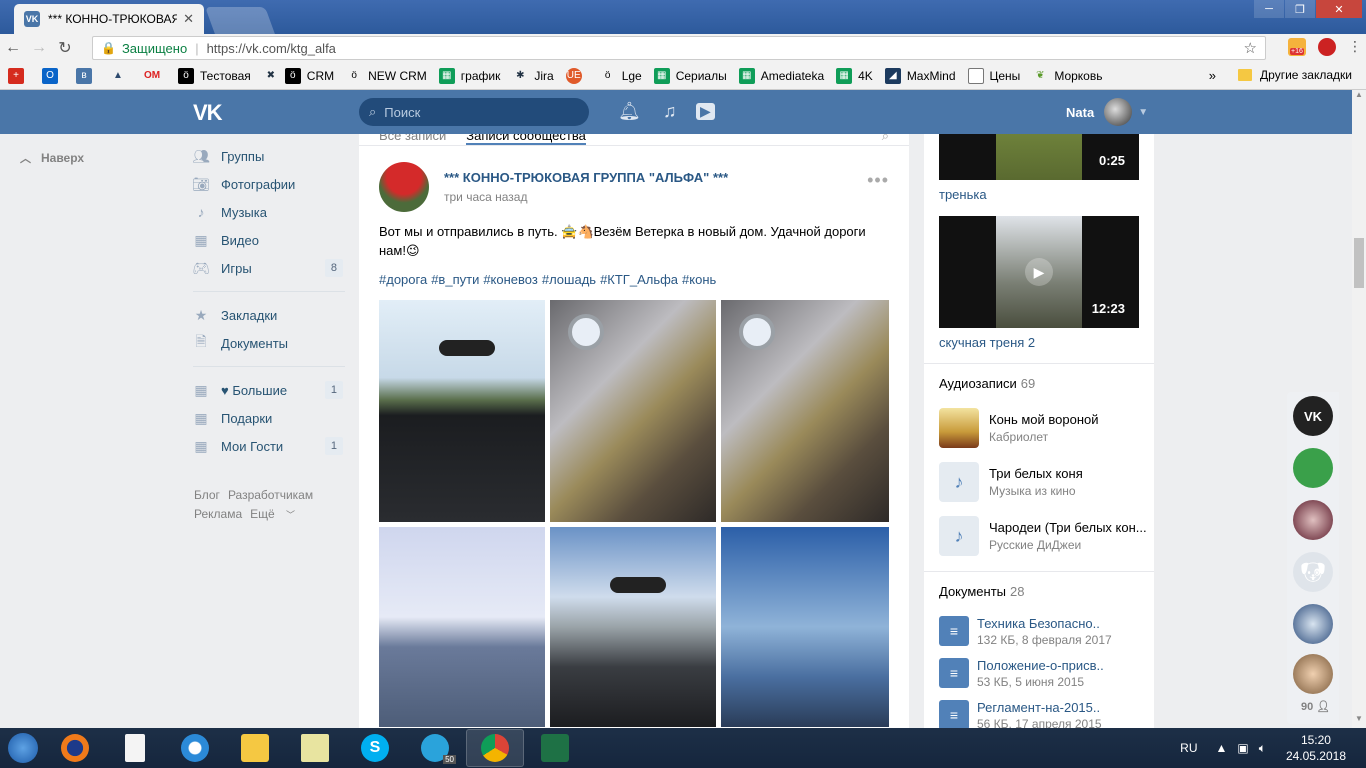 This screenshot has height=768, width=1366. What do you see at coordinates (1315, 706) in the screenshot?
I see `online-count: 90 👤︎` at bounding box center [1315, 706].